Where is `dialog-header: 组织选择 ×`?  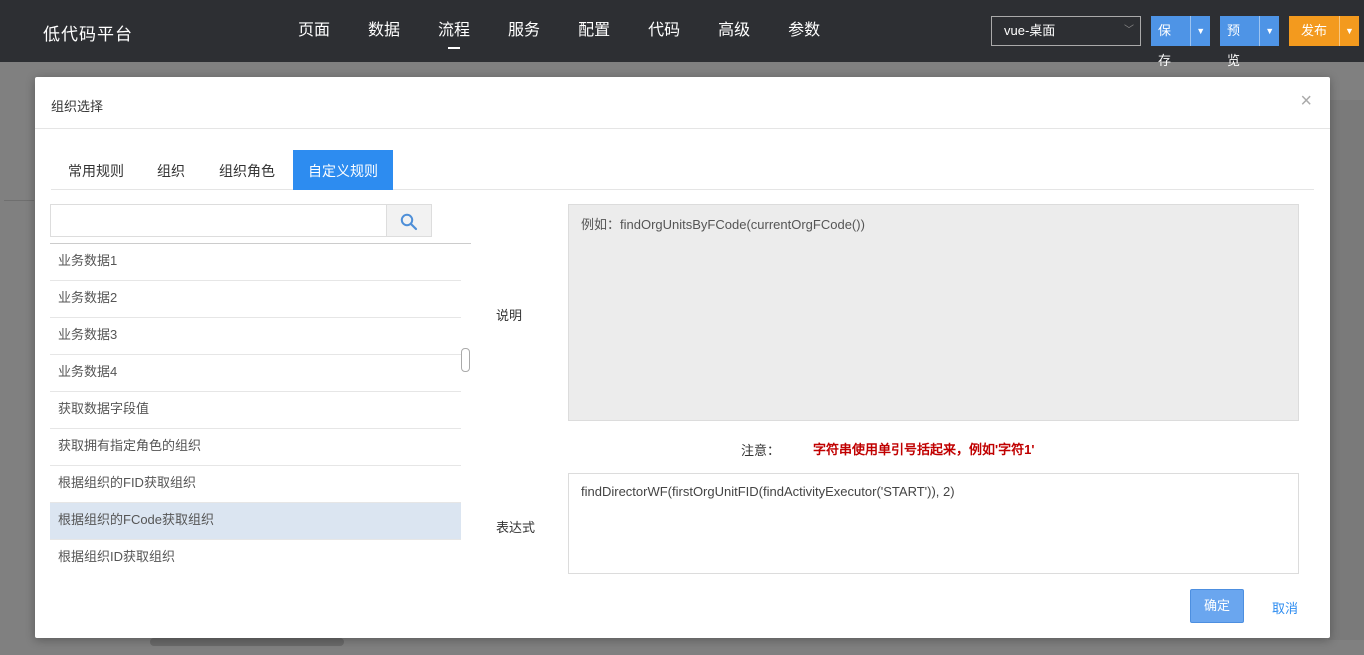
dialog-header: 组织选择 × is located at coordinates (682, 103).